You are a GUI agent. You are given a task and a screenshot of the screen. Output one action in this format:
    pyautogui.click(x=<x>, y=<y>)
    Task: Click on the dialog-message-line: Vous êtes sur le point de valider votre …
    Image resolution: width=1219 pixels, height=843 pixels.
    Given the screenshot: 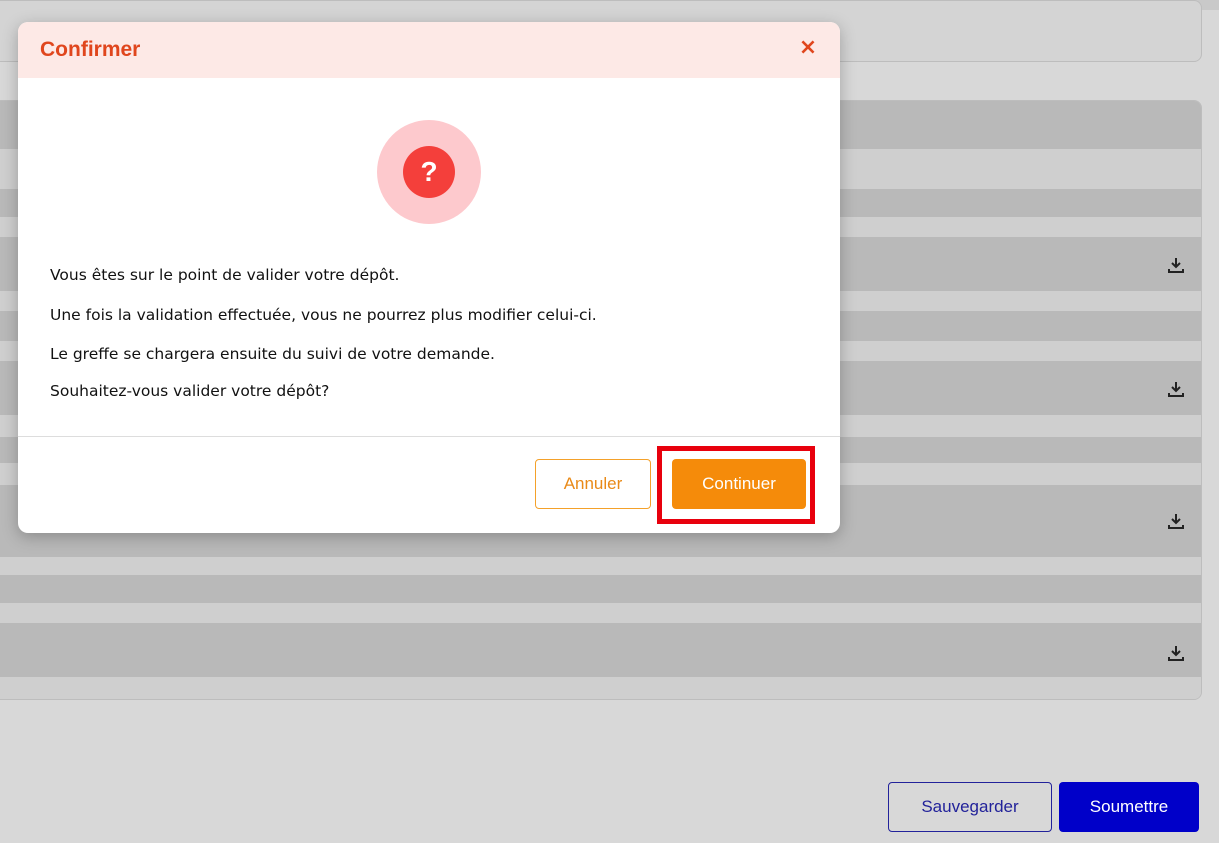 What is the action you would take?
    pyautogui.click(x=225, y=275)
    